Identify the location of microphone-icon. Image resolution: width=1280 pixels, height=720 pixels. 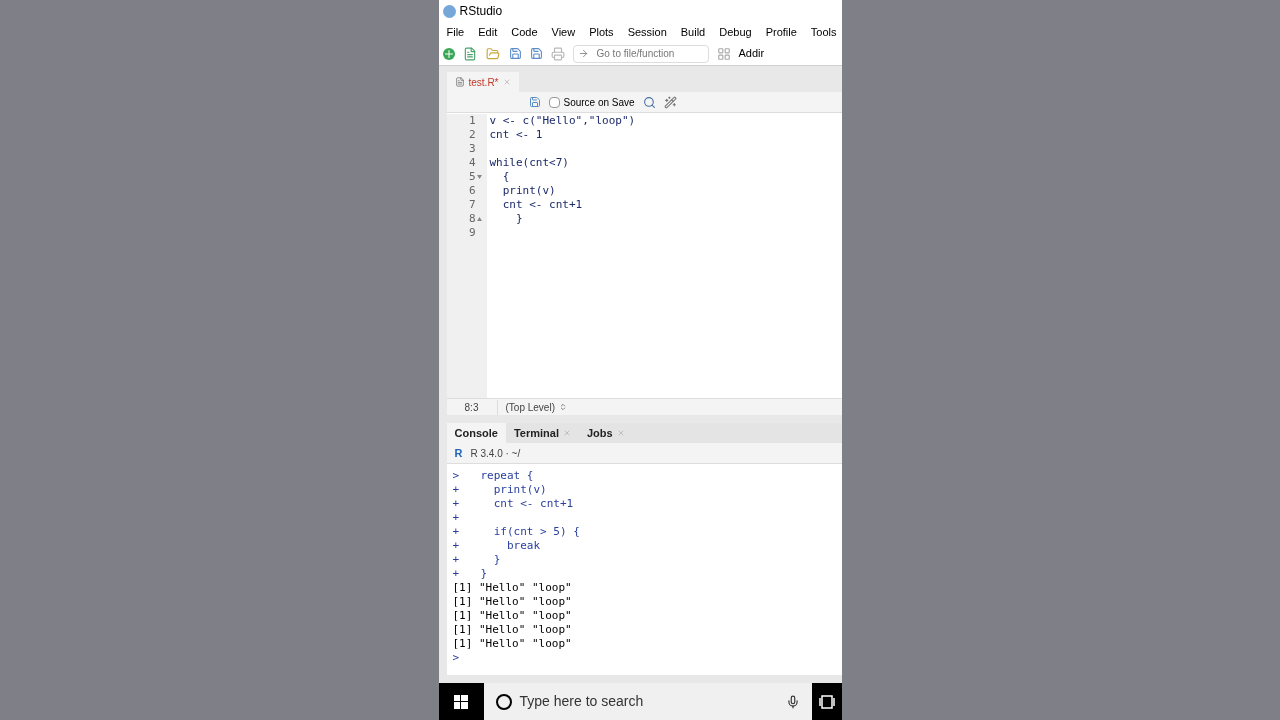
(792, 701).